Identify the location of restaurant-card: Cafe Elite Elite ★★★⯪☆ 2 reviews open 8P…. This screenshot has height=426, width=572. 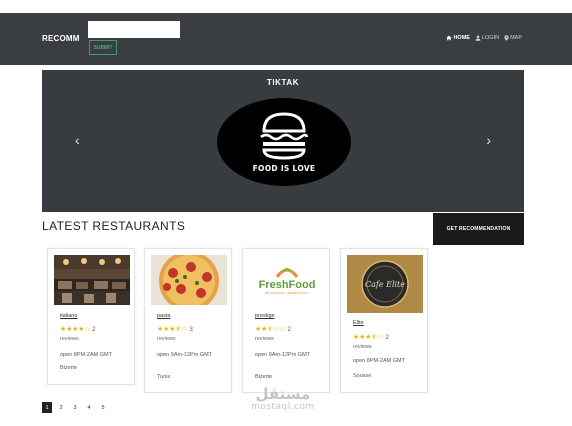
(384, 320).